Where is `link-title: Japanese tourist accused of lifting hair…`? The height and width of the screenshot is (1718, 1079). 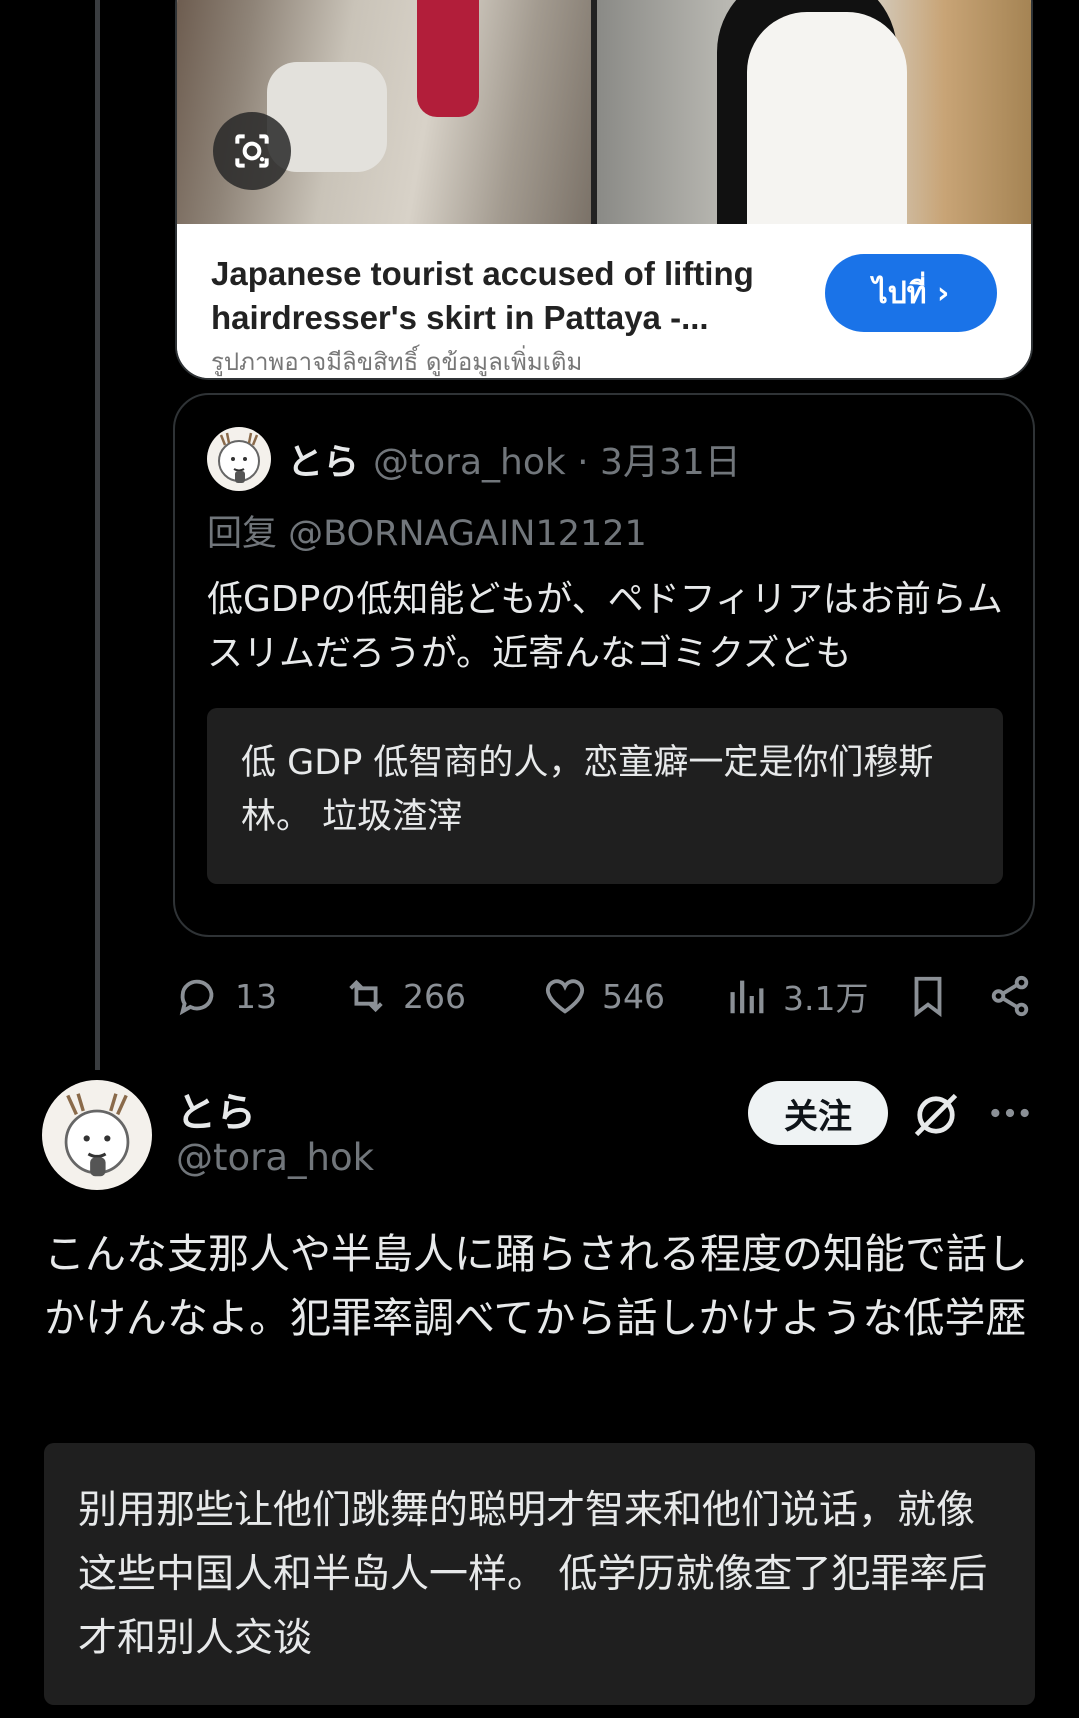 link-title: Japanese tourist accused of lifting hair… is located at coordinates (496, 296).